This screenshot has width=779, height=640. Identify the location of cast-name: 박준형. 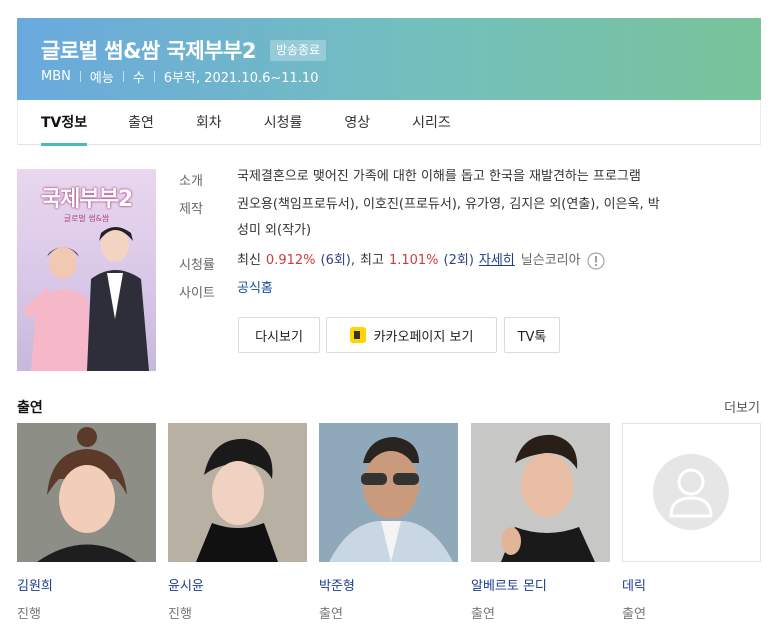
(388, 584).